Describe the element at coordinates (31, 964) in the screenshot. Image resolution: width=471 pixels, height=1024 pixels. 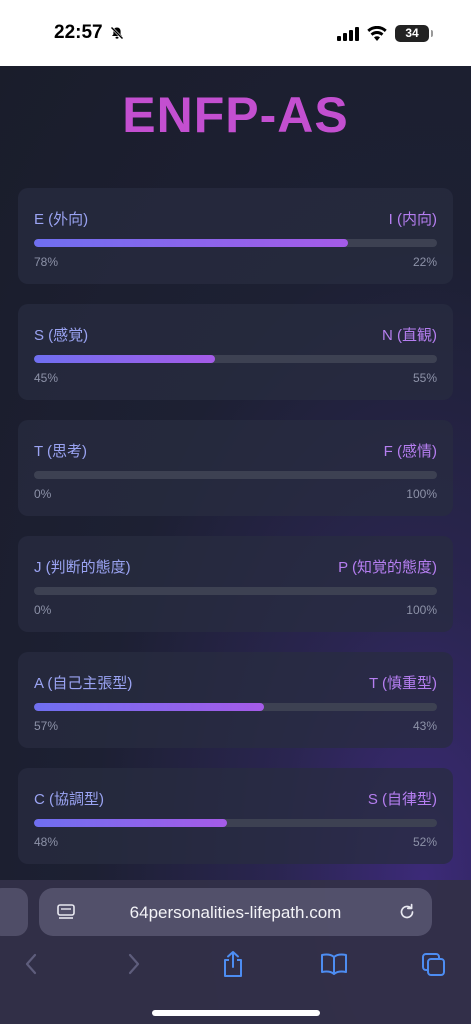
I see `back-icon` at that location.